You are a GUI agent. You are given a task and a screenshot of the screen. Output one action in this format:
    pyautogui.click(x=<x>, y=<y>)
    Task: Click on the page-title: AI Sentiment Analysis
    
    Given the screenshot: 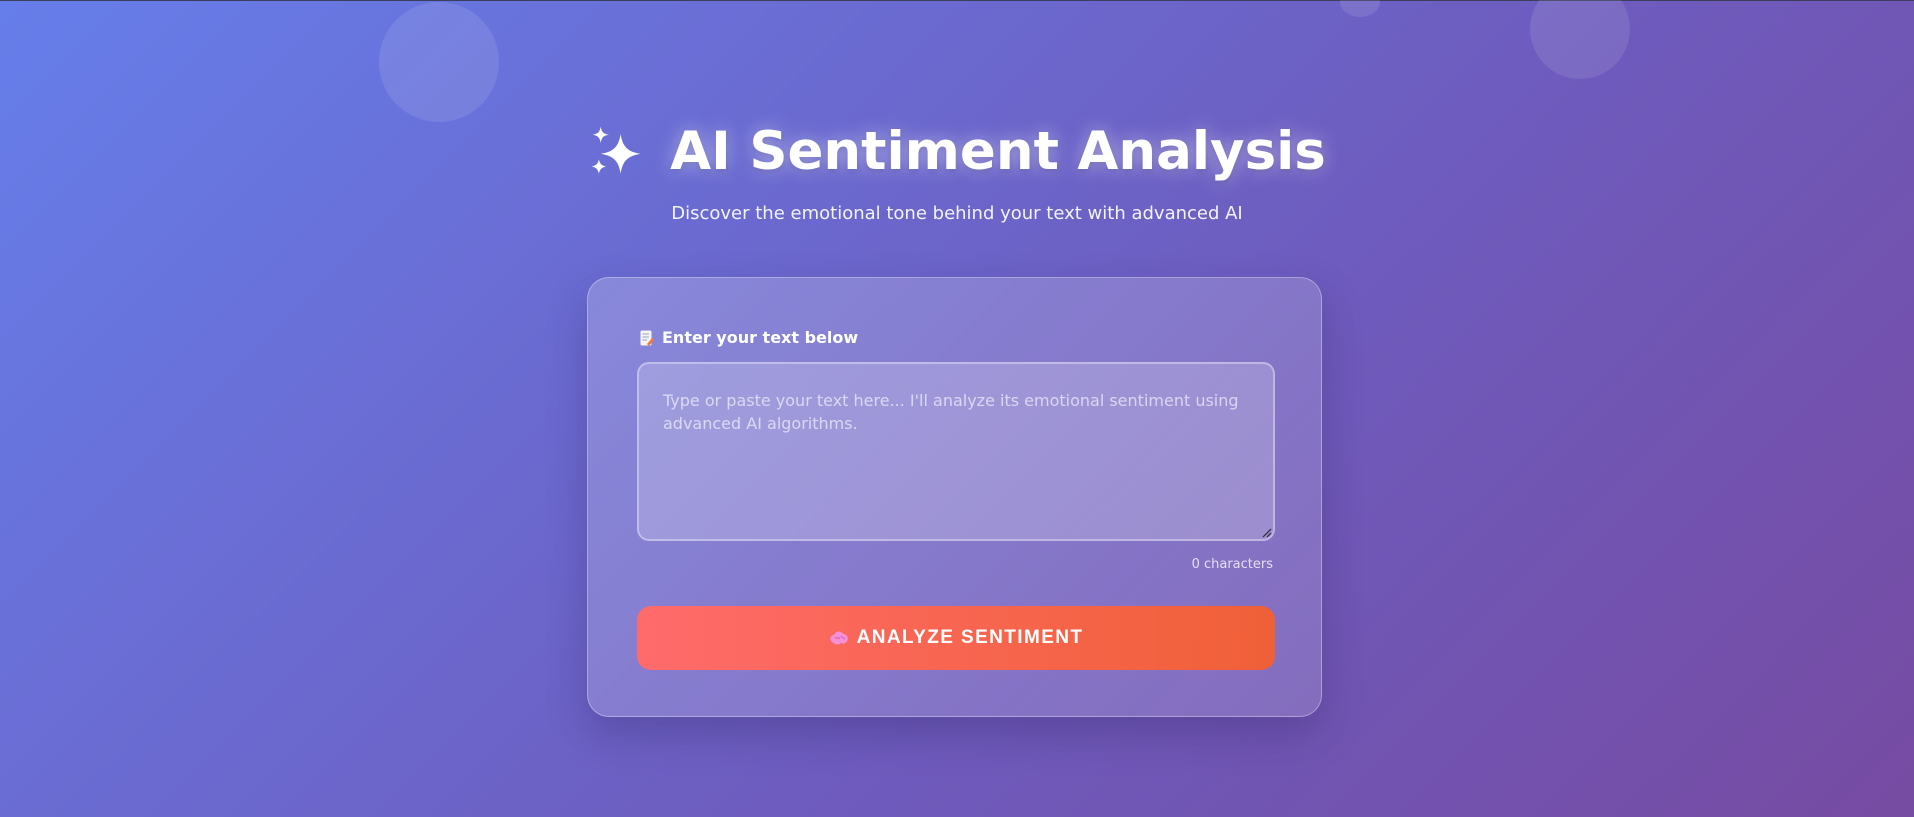 What is the action you would take?
    pyautogui.click(x=957, y=152)
    